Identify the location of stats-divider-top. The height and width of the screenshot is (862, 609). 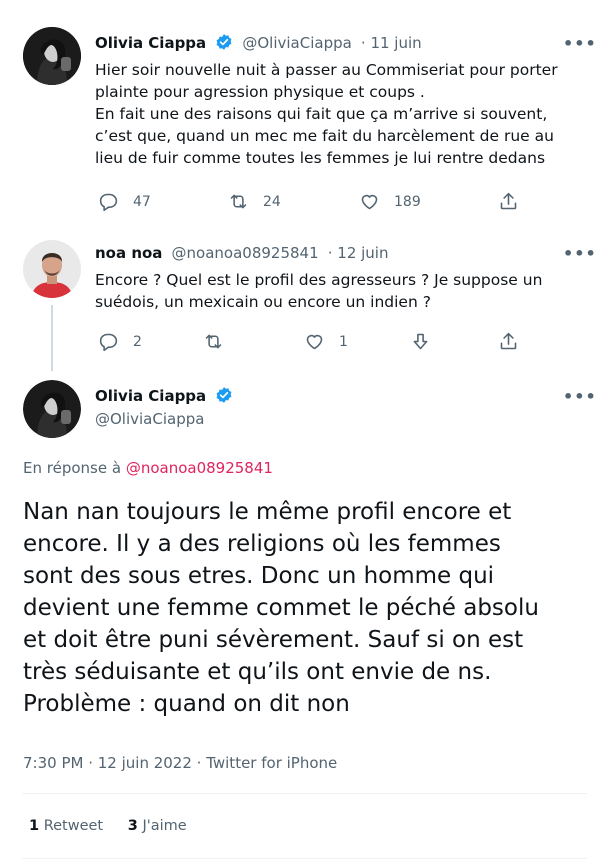
(304, 793).